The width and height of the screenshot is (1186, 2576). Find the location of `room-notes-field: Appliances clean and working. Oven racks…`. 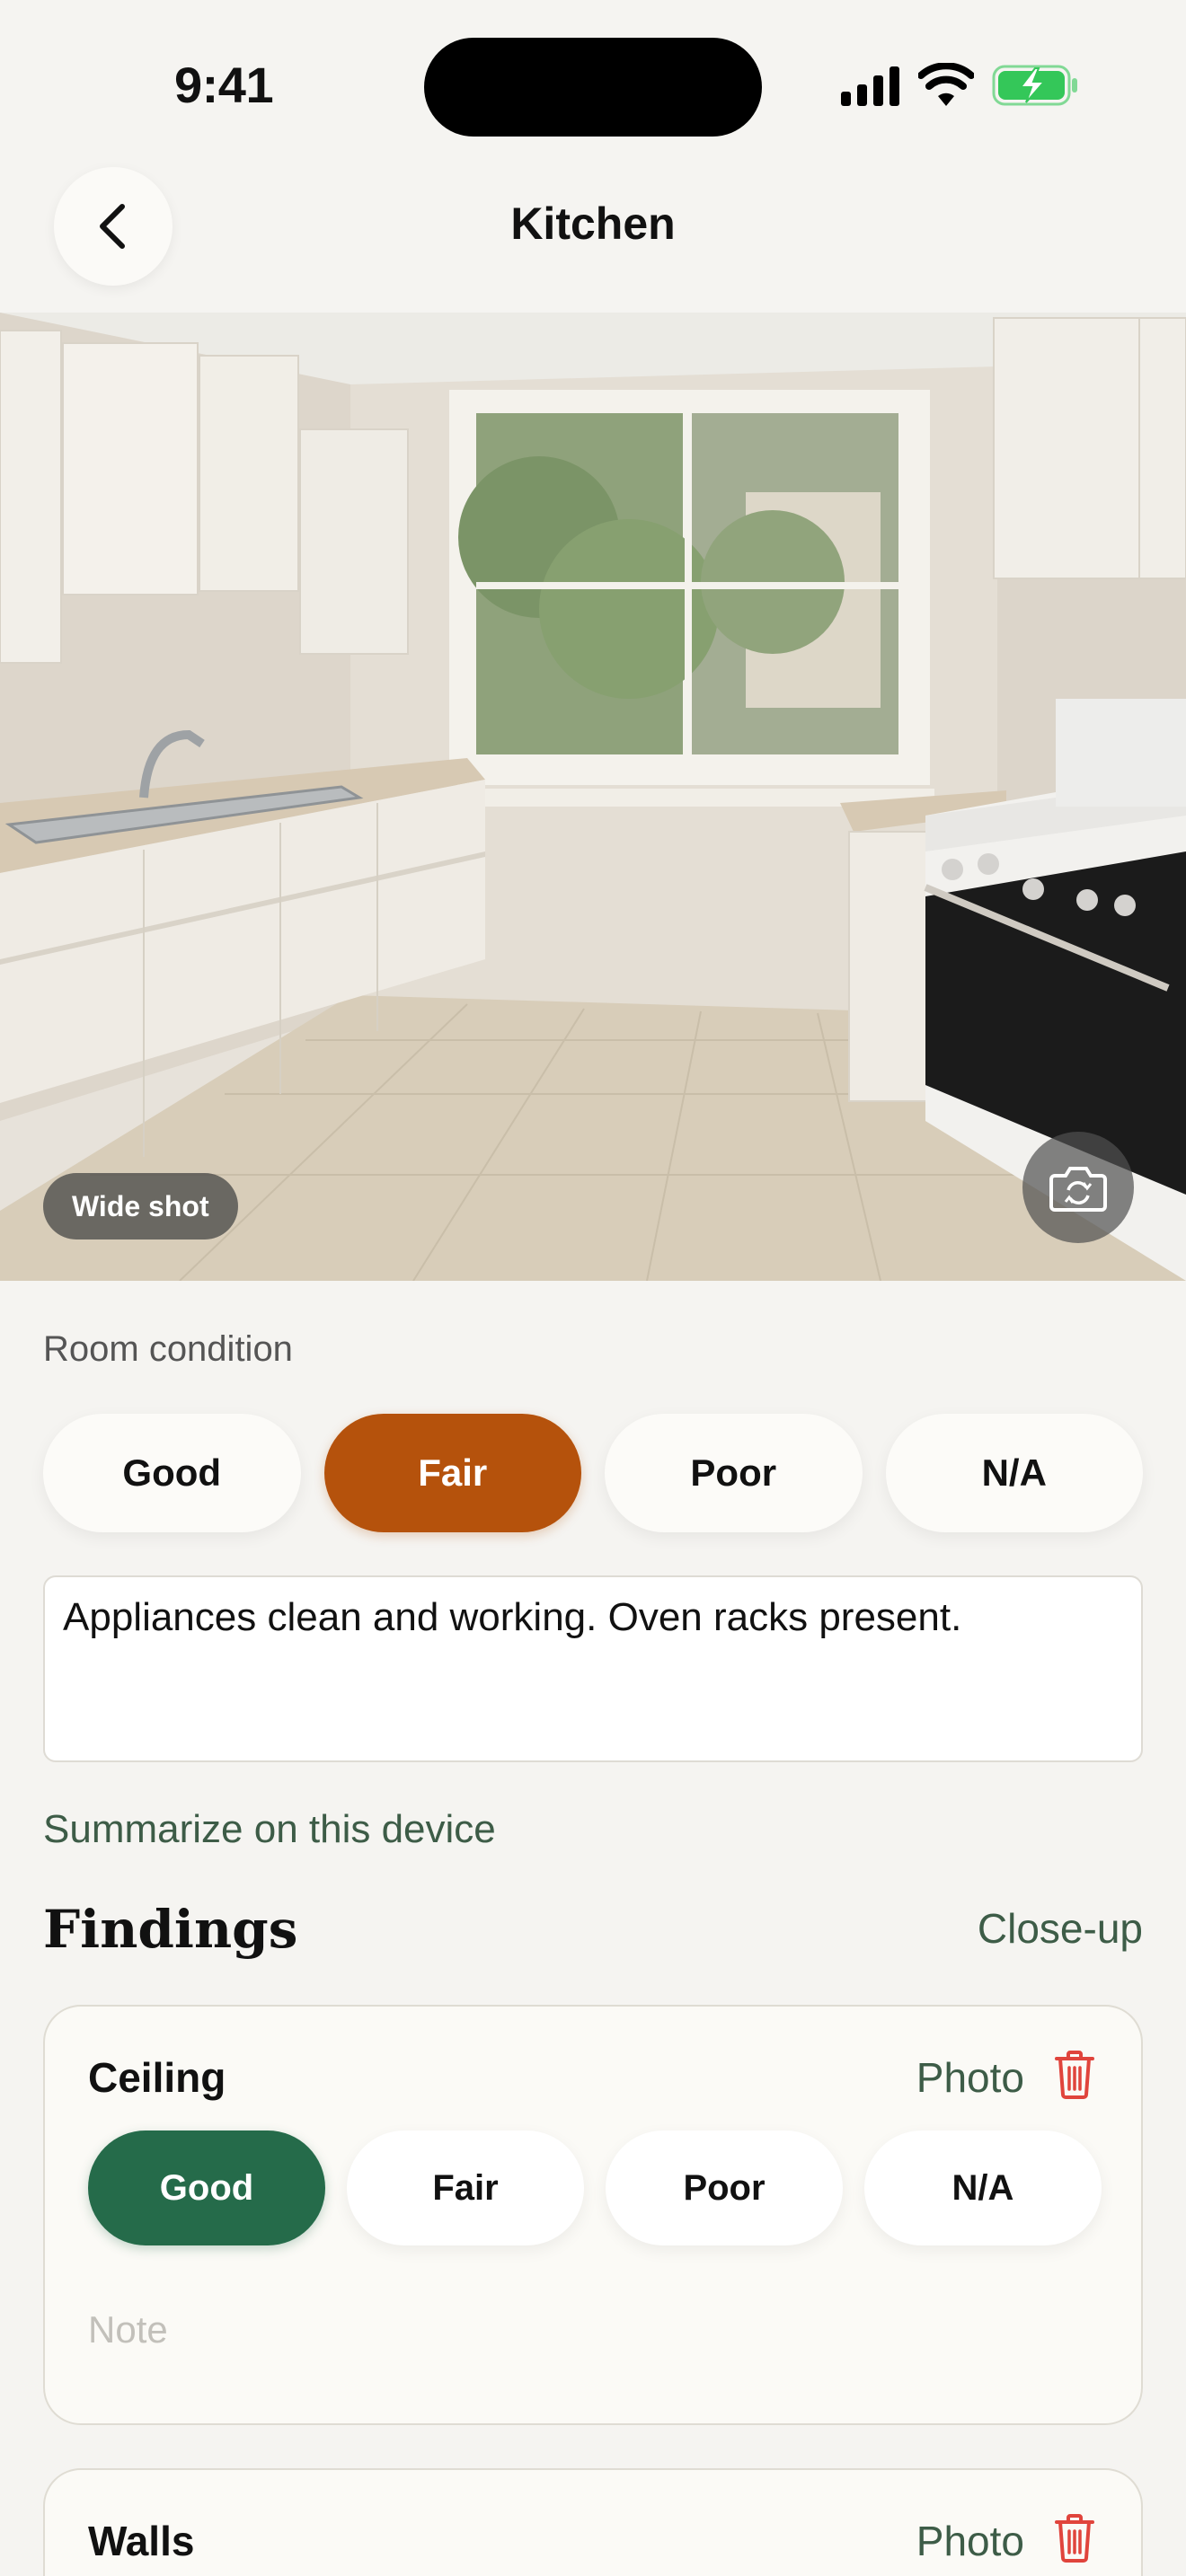

room-notes-field: Appliances clean and working. Oven racks… is located at coordinates (593, 1668).